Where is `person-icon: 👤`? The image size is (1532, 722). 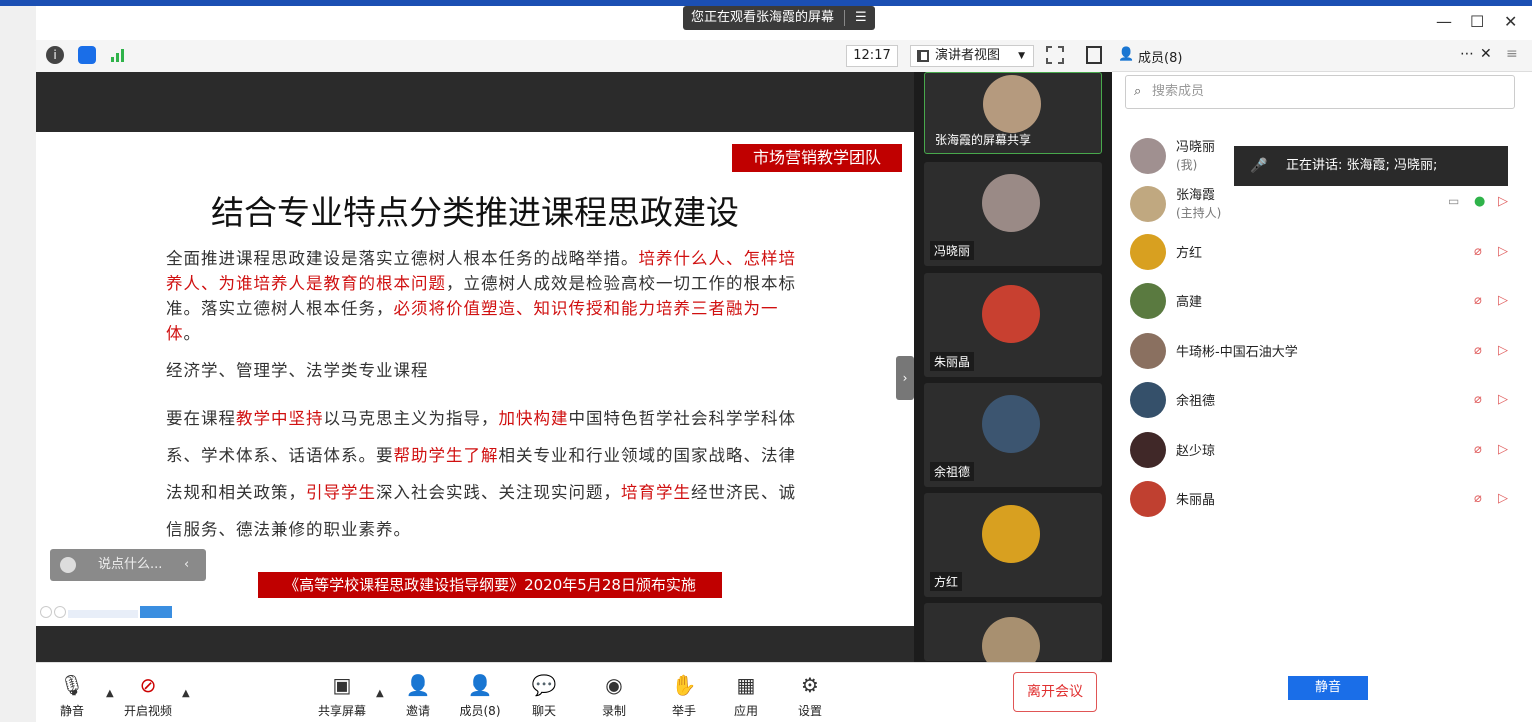
person-icon: 👤 is located at coordinates (1126, 54).